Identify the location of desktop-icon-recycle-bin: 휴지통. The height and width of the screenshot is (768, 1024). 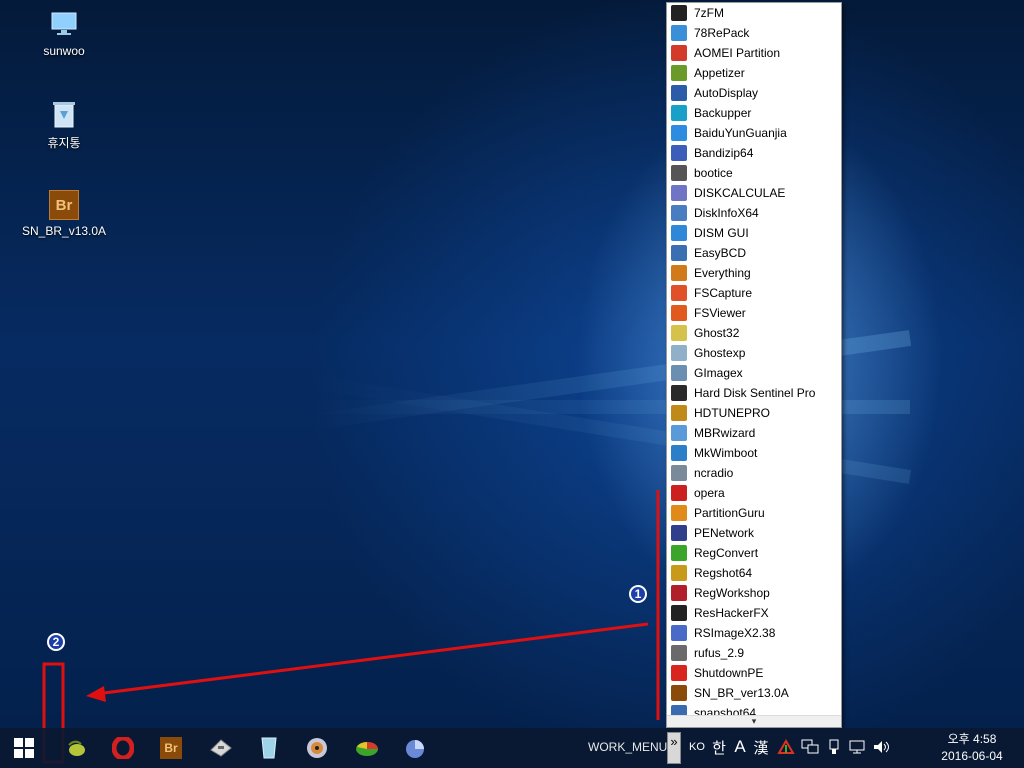
(64, 124).